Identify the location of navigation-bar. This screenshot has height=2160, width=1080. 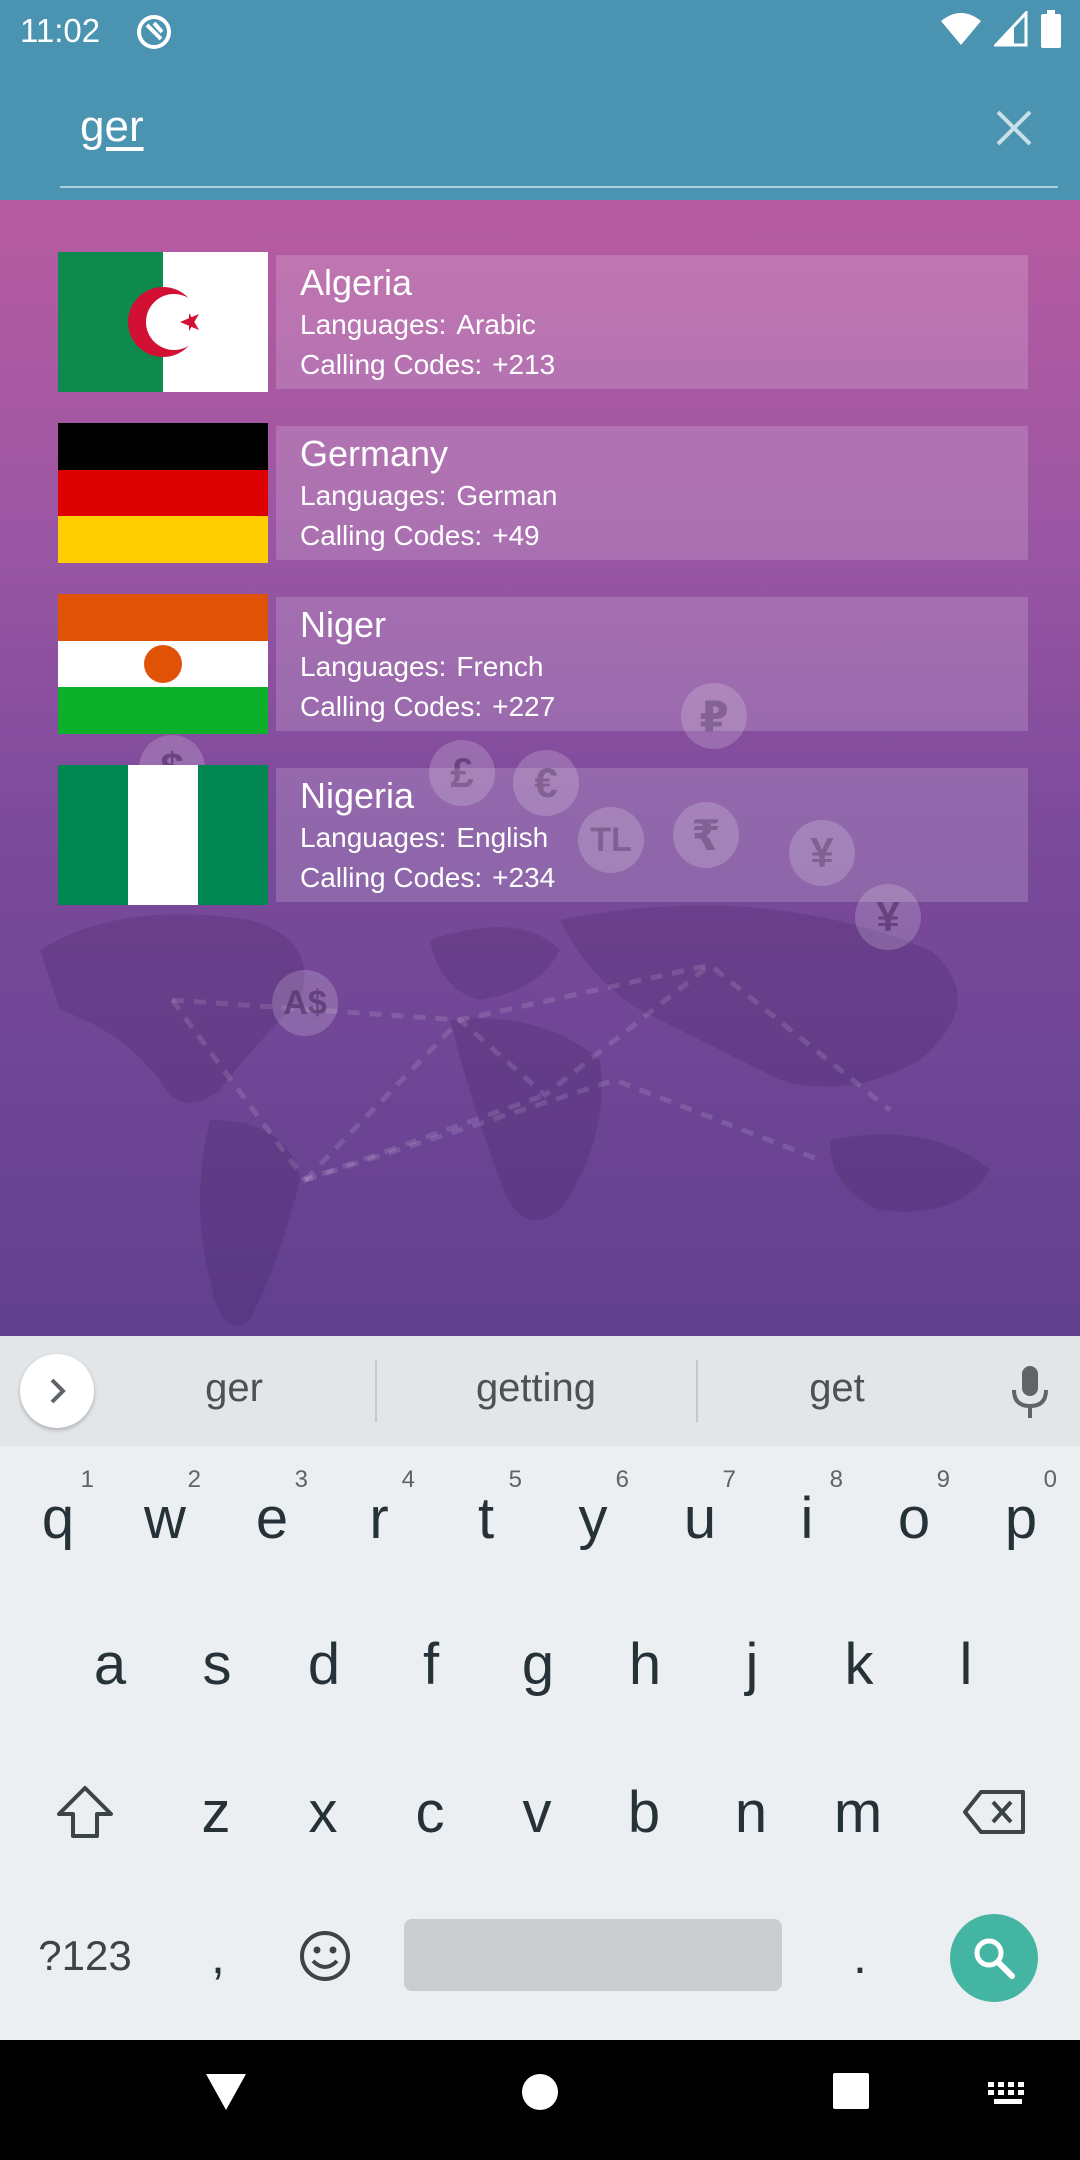
(540, 2100).